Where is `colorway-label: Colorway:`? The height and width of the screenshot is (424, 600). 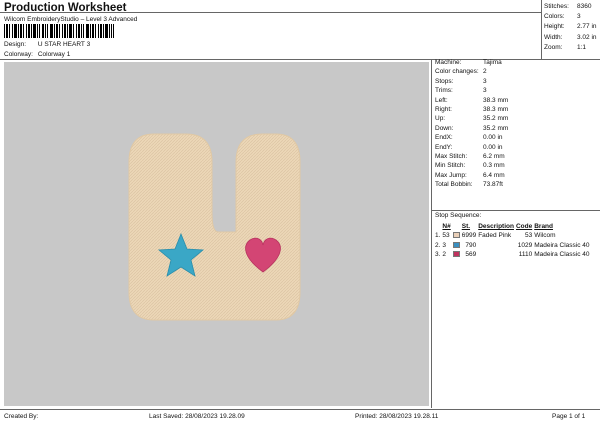
colorway-label: Colorway: is located at coordinates (18, 54).